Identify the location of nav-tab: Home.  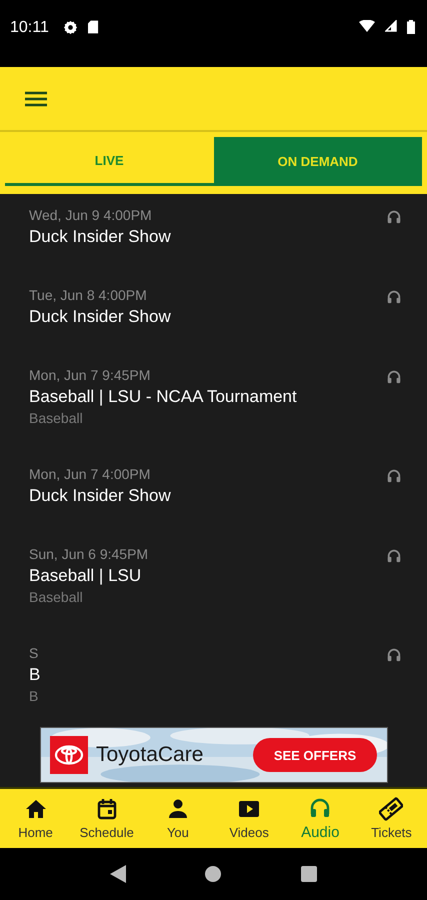
(36, 818).